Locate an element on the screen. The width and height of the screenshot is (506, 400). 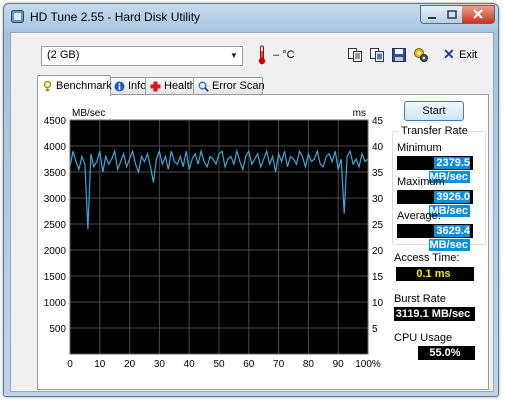
copy-icon is located at coordinates (355, 55).